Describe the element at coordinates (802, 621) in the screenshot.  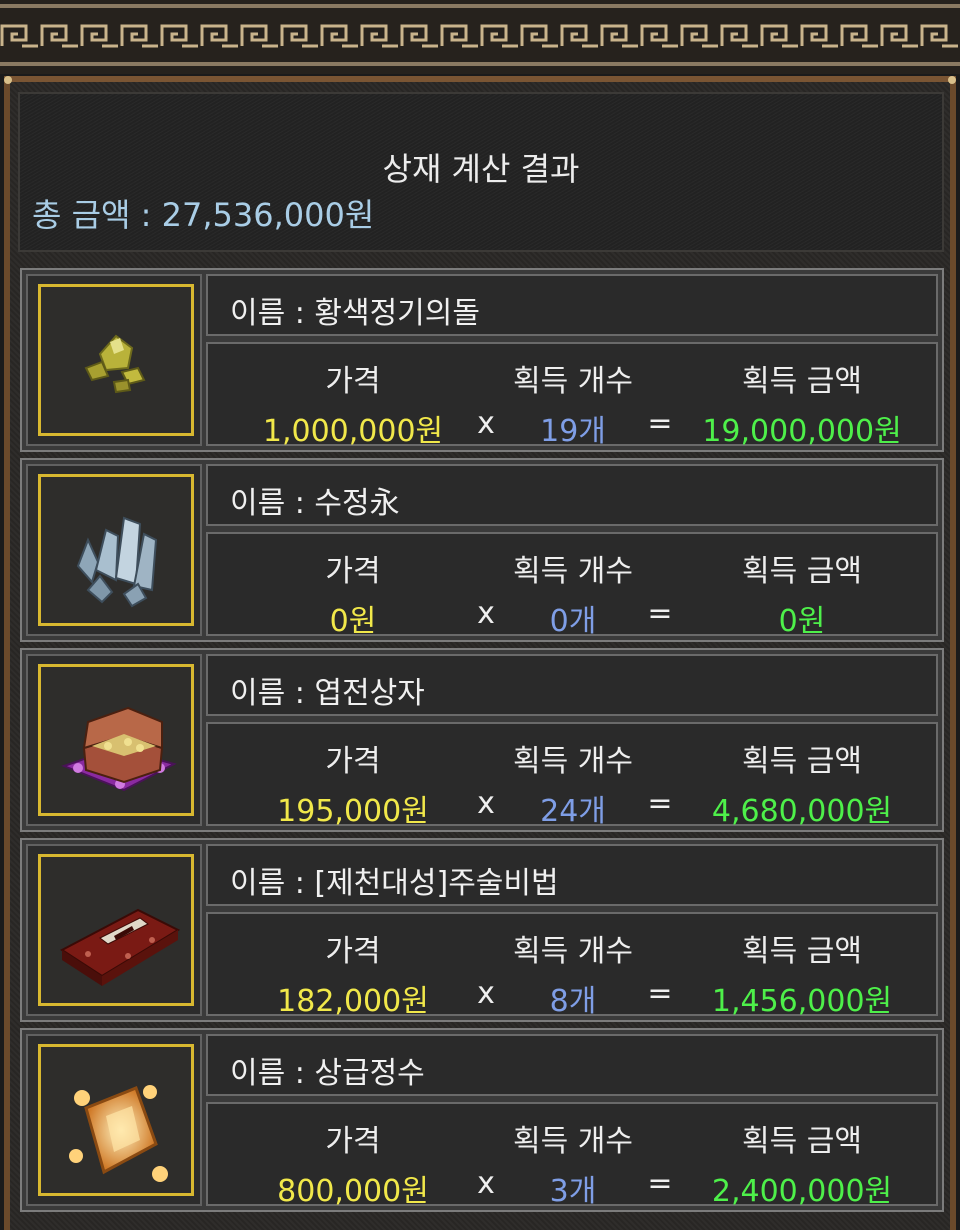
I see `item-amount: 0원` at that location.